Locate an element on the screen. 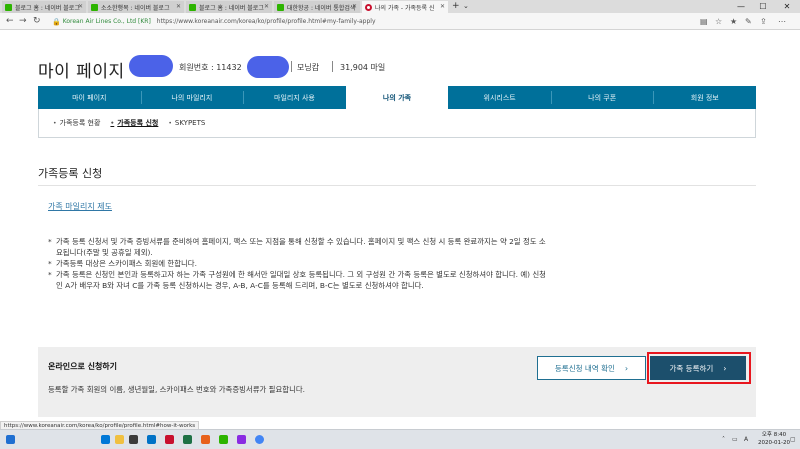 This screenshot has height=449, width=800. subnav-skypets: • SKYPETS is located at coordinates (186, 123).